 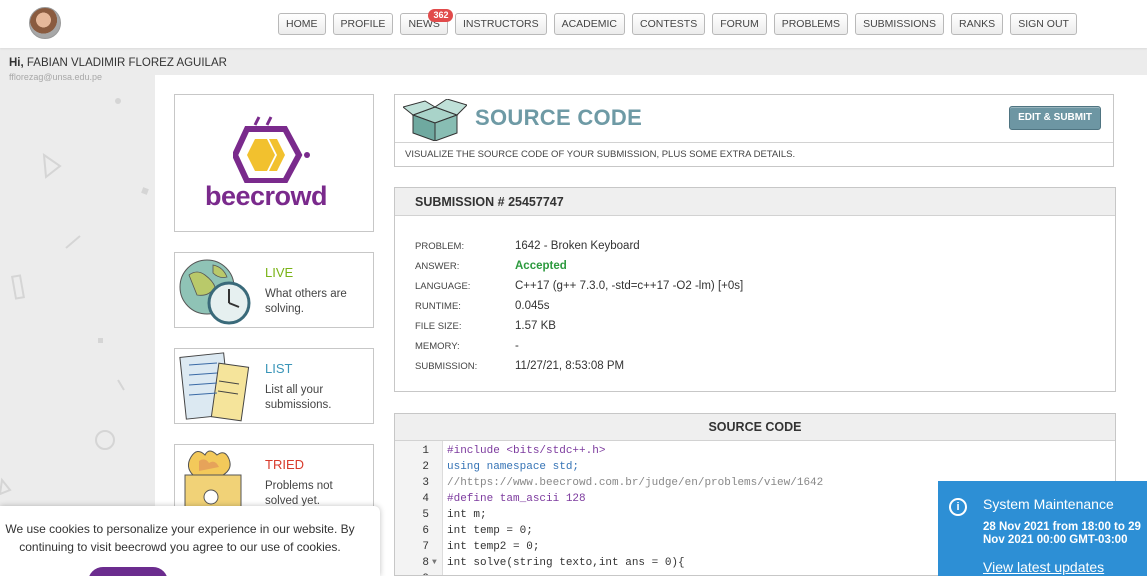 What do you see at coordinates (425, 467) in the screenshot?
I see `line-number: 2` at bounding box center [425, 467].